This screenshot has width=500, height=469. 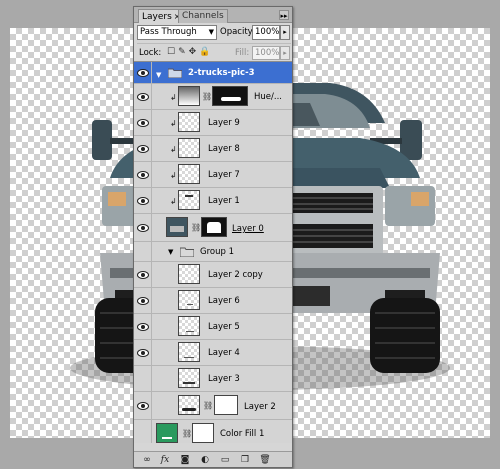 I want to click on panel-tabbar: Layers× Channels ▸▸, so click(x=213, y=15).